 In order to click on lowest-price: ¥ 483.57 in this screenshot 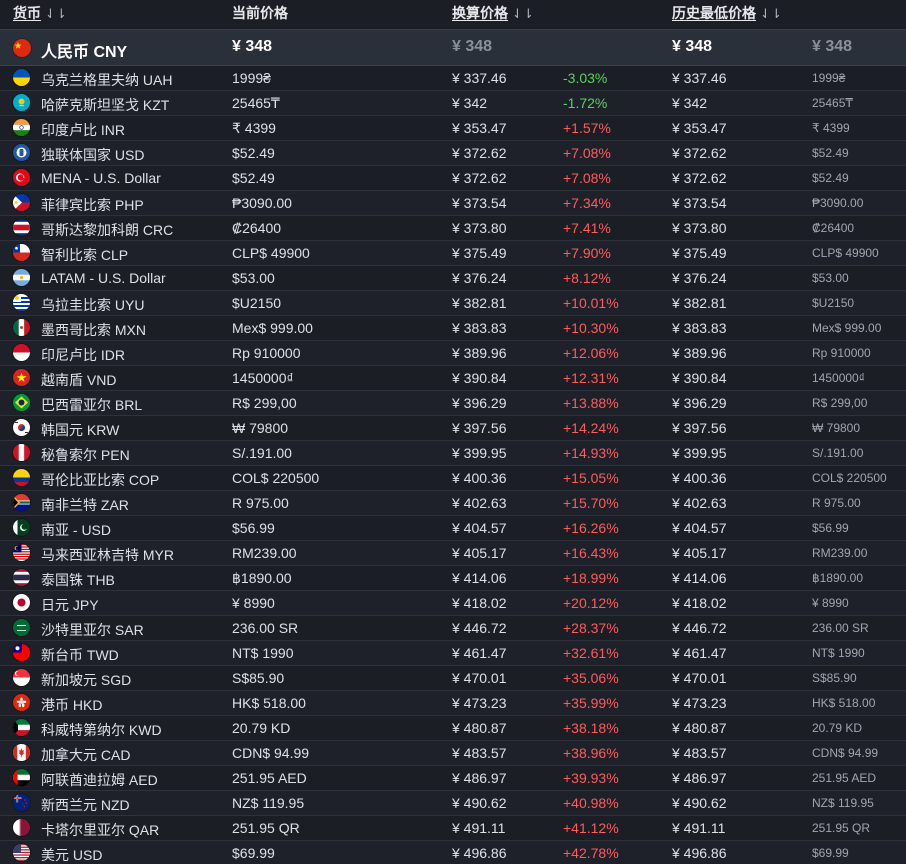, I will do `click(699, 753)`.